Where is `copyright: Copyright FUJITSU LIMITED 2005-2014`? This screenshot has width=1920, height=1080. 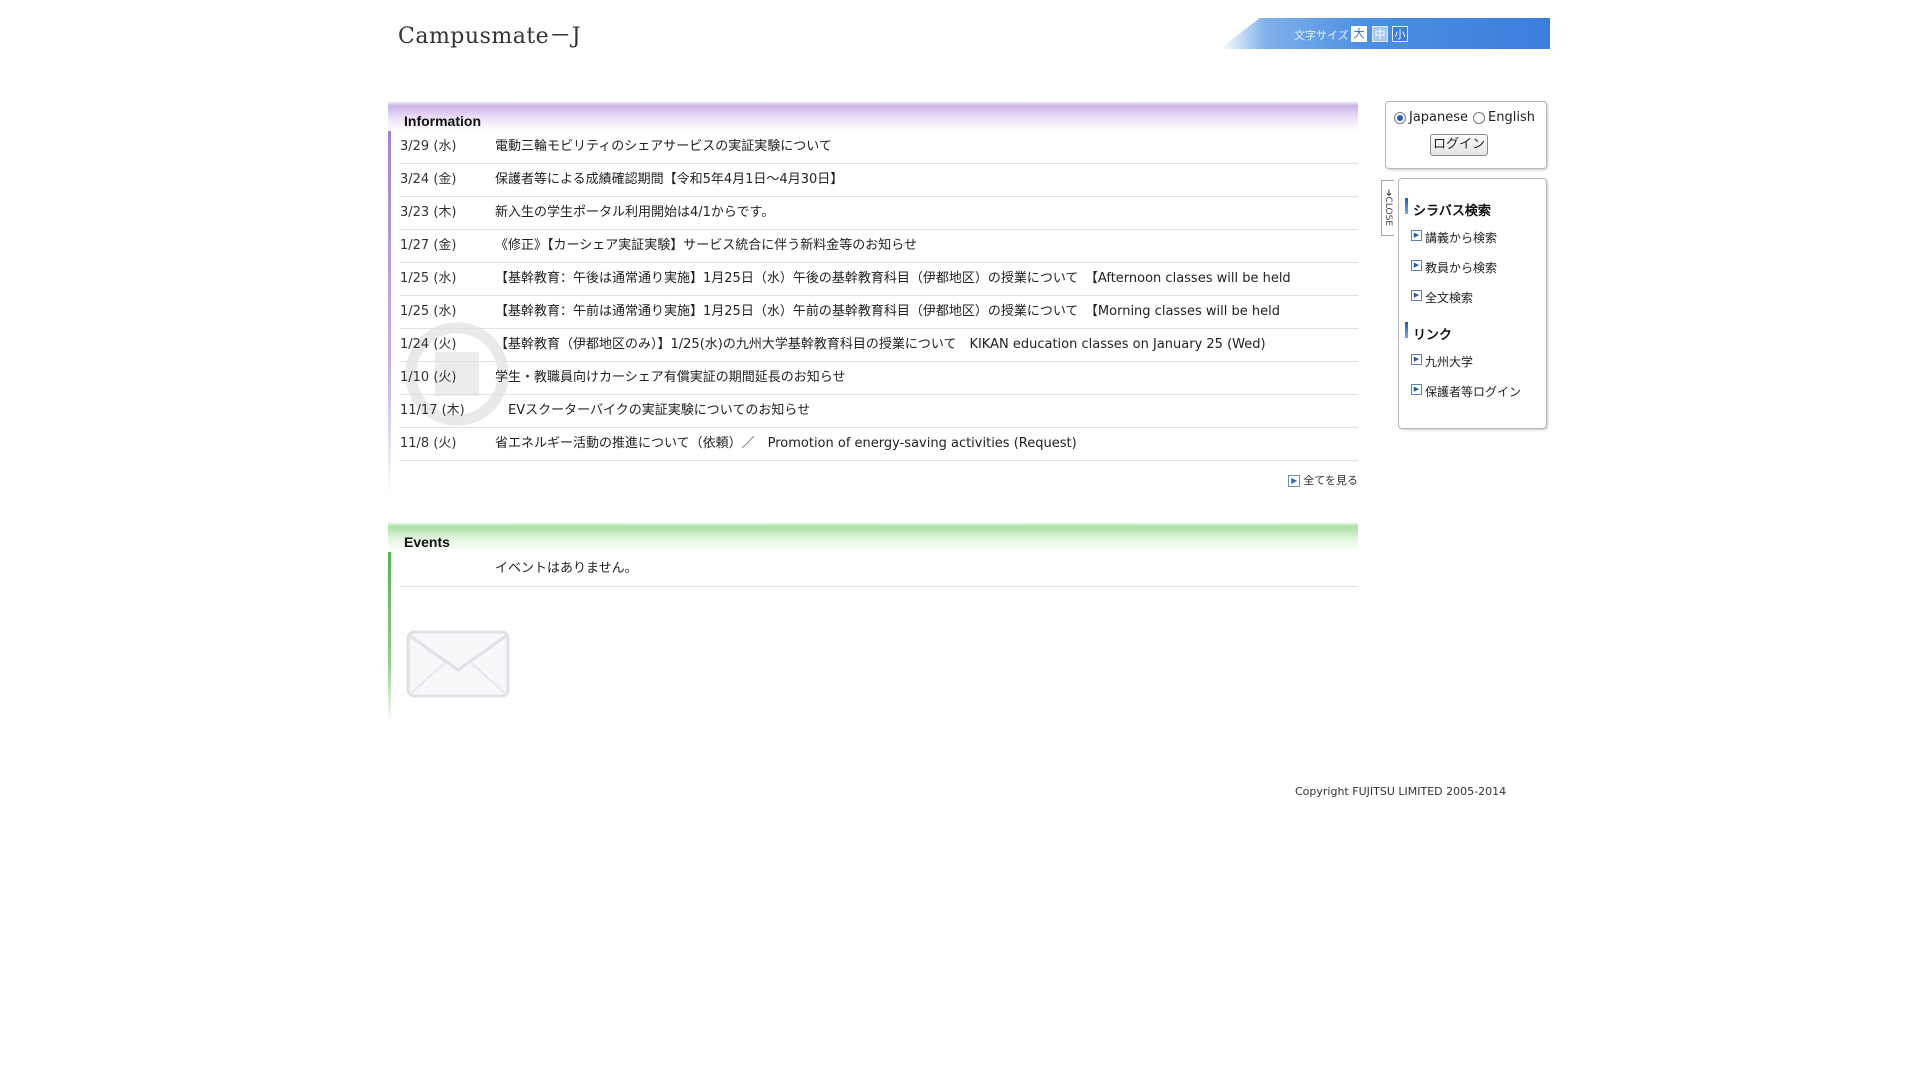
copyright: Copyright FUJITSU LIMITED 2005-2014 is located at coordinates (1401, 791).